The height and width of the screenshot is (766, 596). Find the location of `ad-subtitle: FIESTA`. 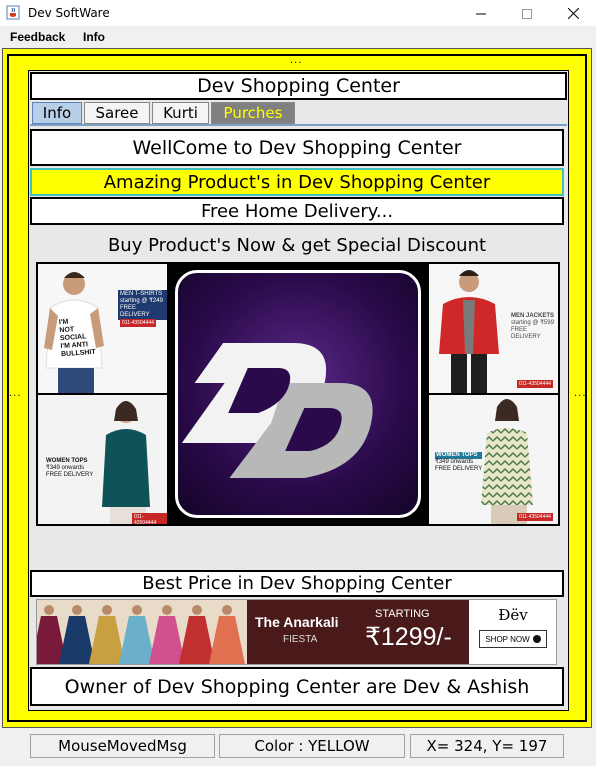

ad-subtitle: FIESTA is located at coordinates (300, 639).